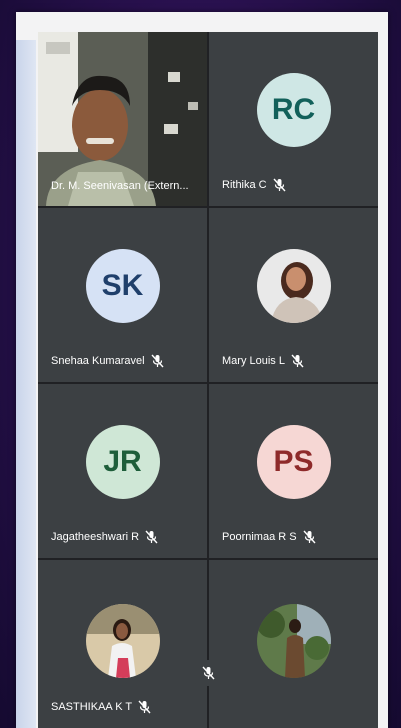  I want to click on side-panel-edge, so click(26, 384).